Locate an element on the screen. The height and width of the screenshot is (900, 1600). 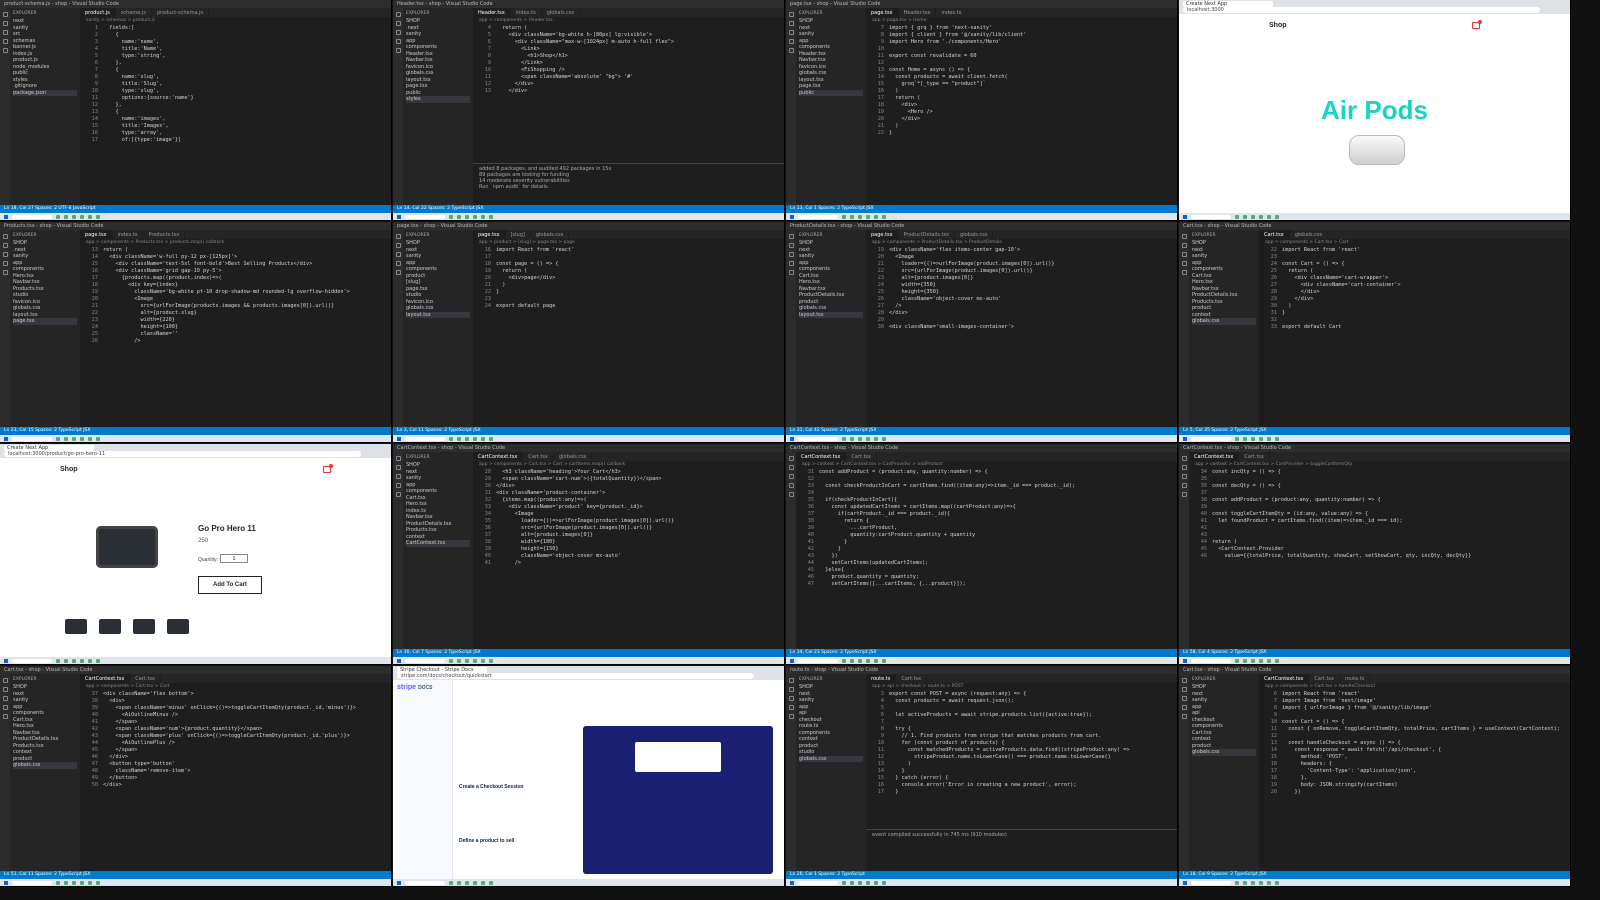
quantity-stepper: 1 is located at coordinates (234, 558).